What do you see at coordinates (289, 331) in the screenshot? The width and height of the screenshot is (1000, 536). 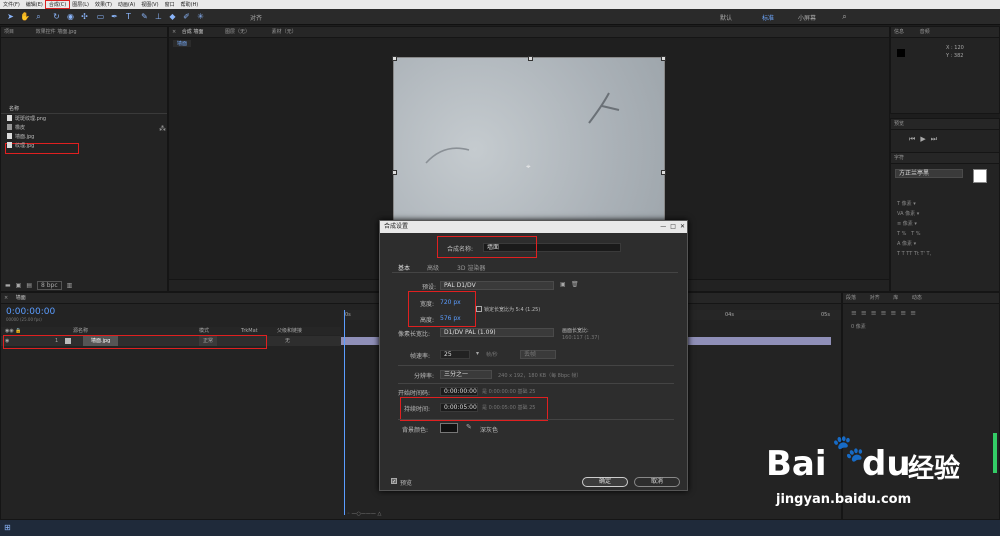 I see `column-parent: 父级和链接` at bounding box center [289, 331].